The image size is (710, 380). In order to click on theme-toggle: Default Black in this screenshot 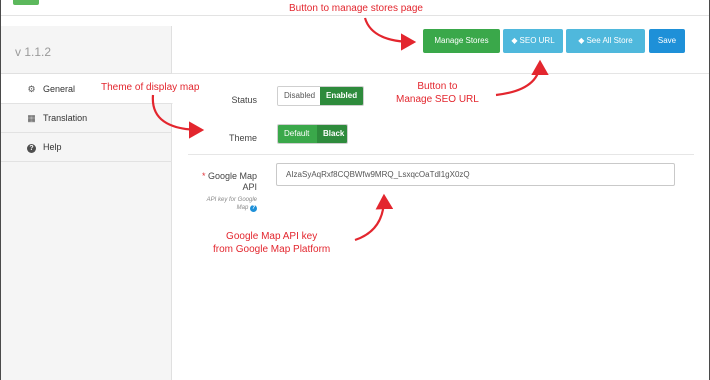, I will do `click(312, 134)`.